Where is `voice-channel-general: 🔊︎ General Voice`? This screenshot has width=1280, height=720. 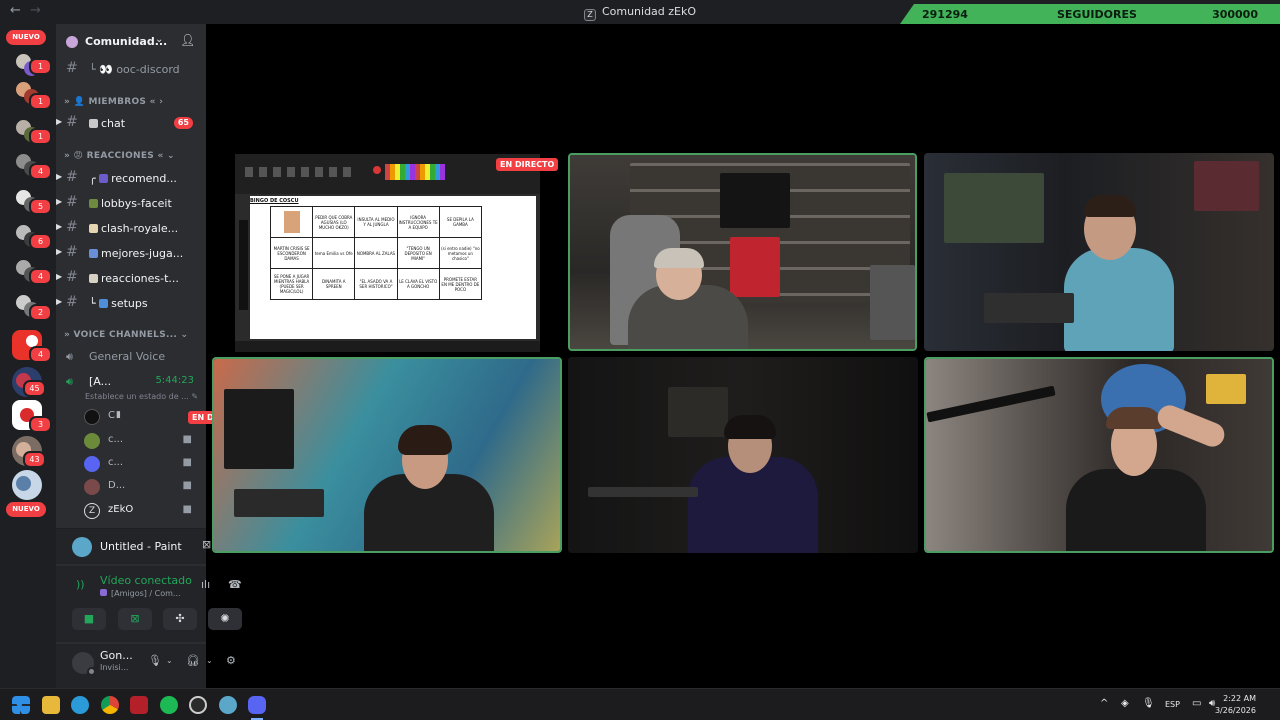
voice-channel-general: 🔊︎ General Voice is located at coordinates (131, 357).